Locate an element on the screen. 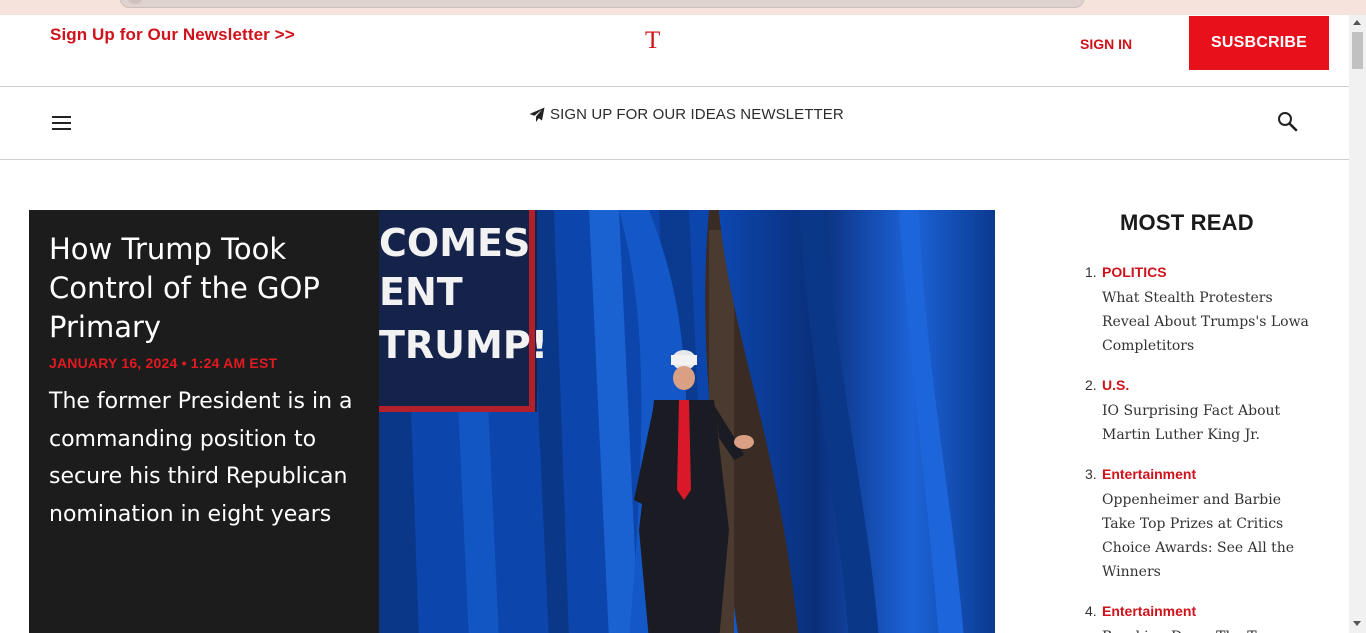  browser-chrome-strip is located at coordinates (683, 7).